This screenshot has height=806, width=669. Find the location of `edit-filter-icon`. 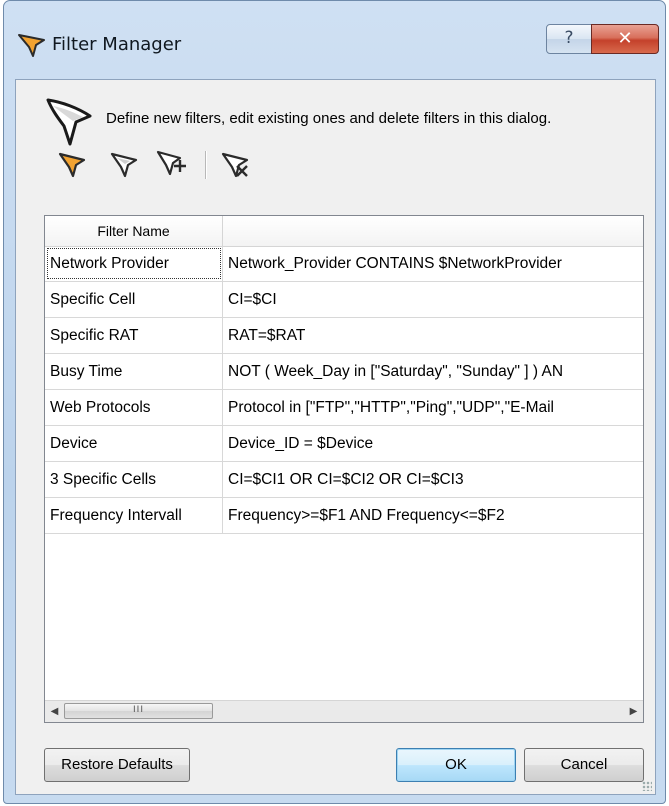

edit-filter-icon is located at coordinates (124, 164).